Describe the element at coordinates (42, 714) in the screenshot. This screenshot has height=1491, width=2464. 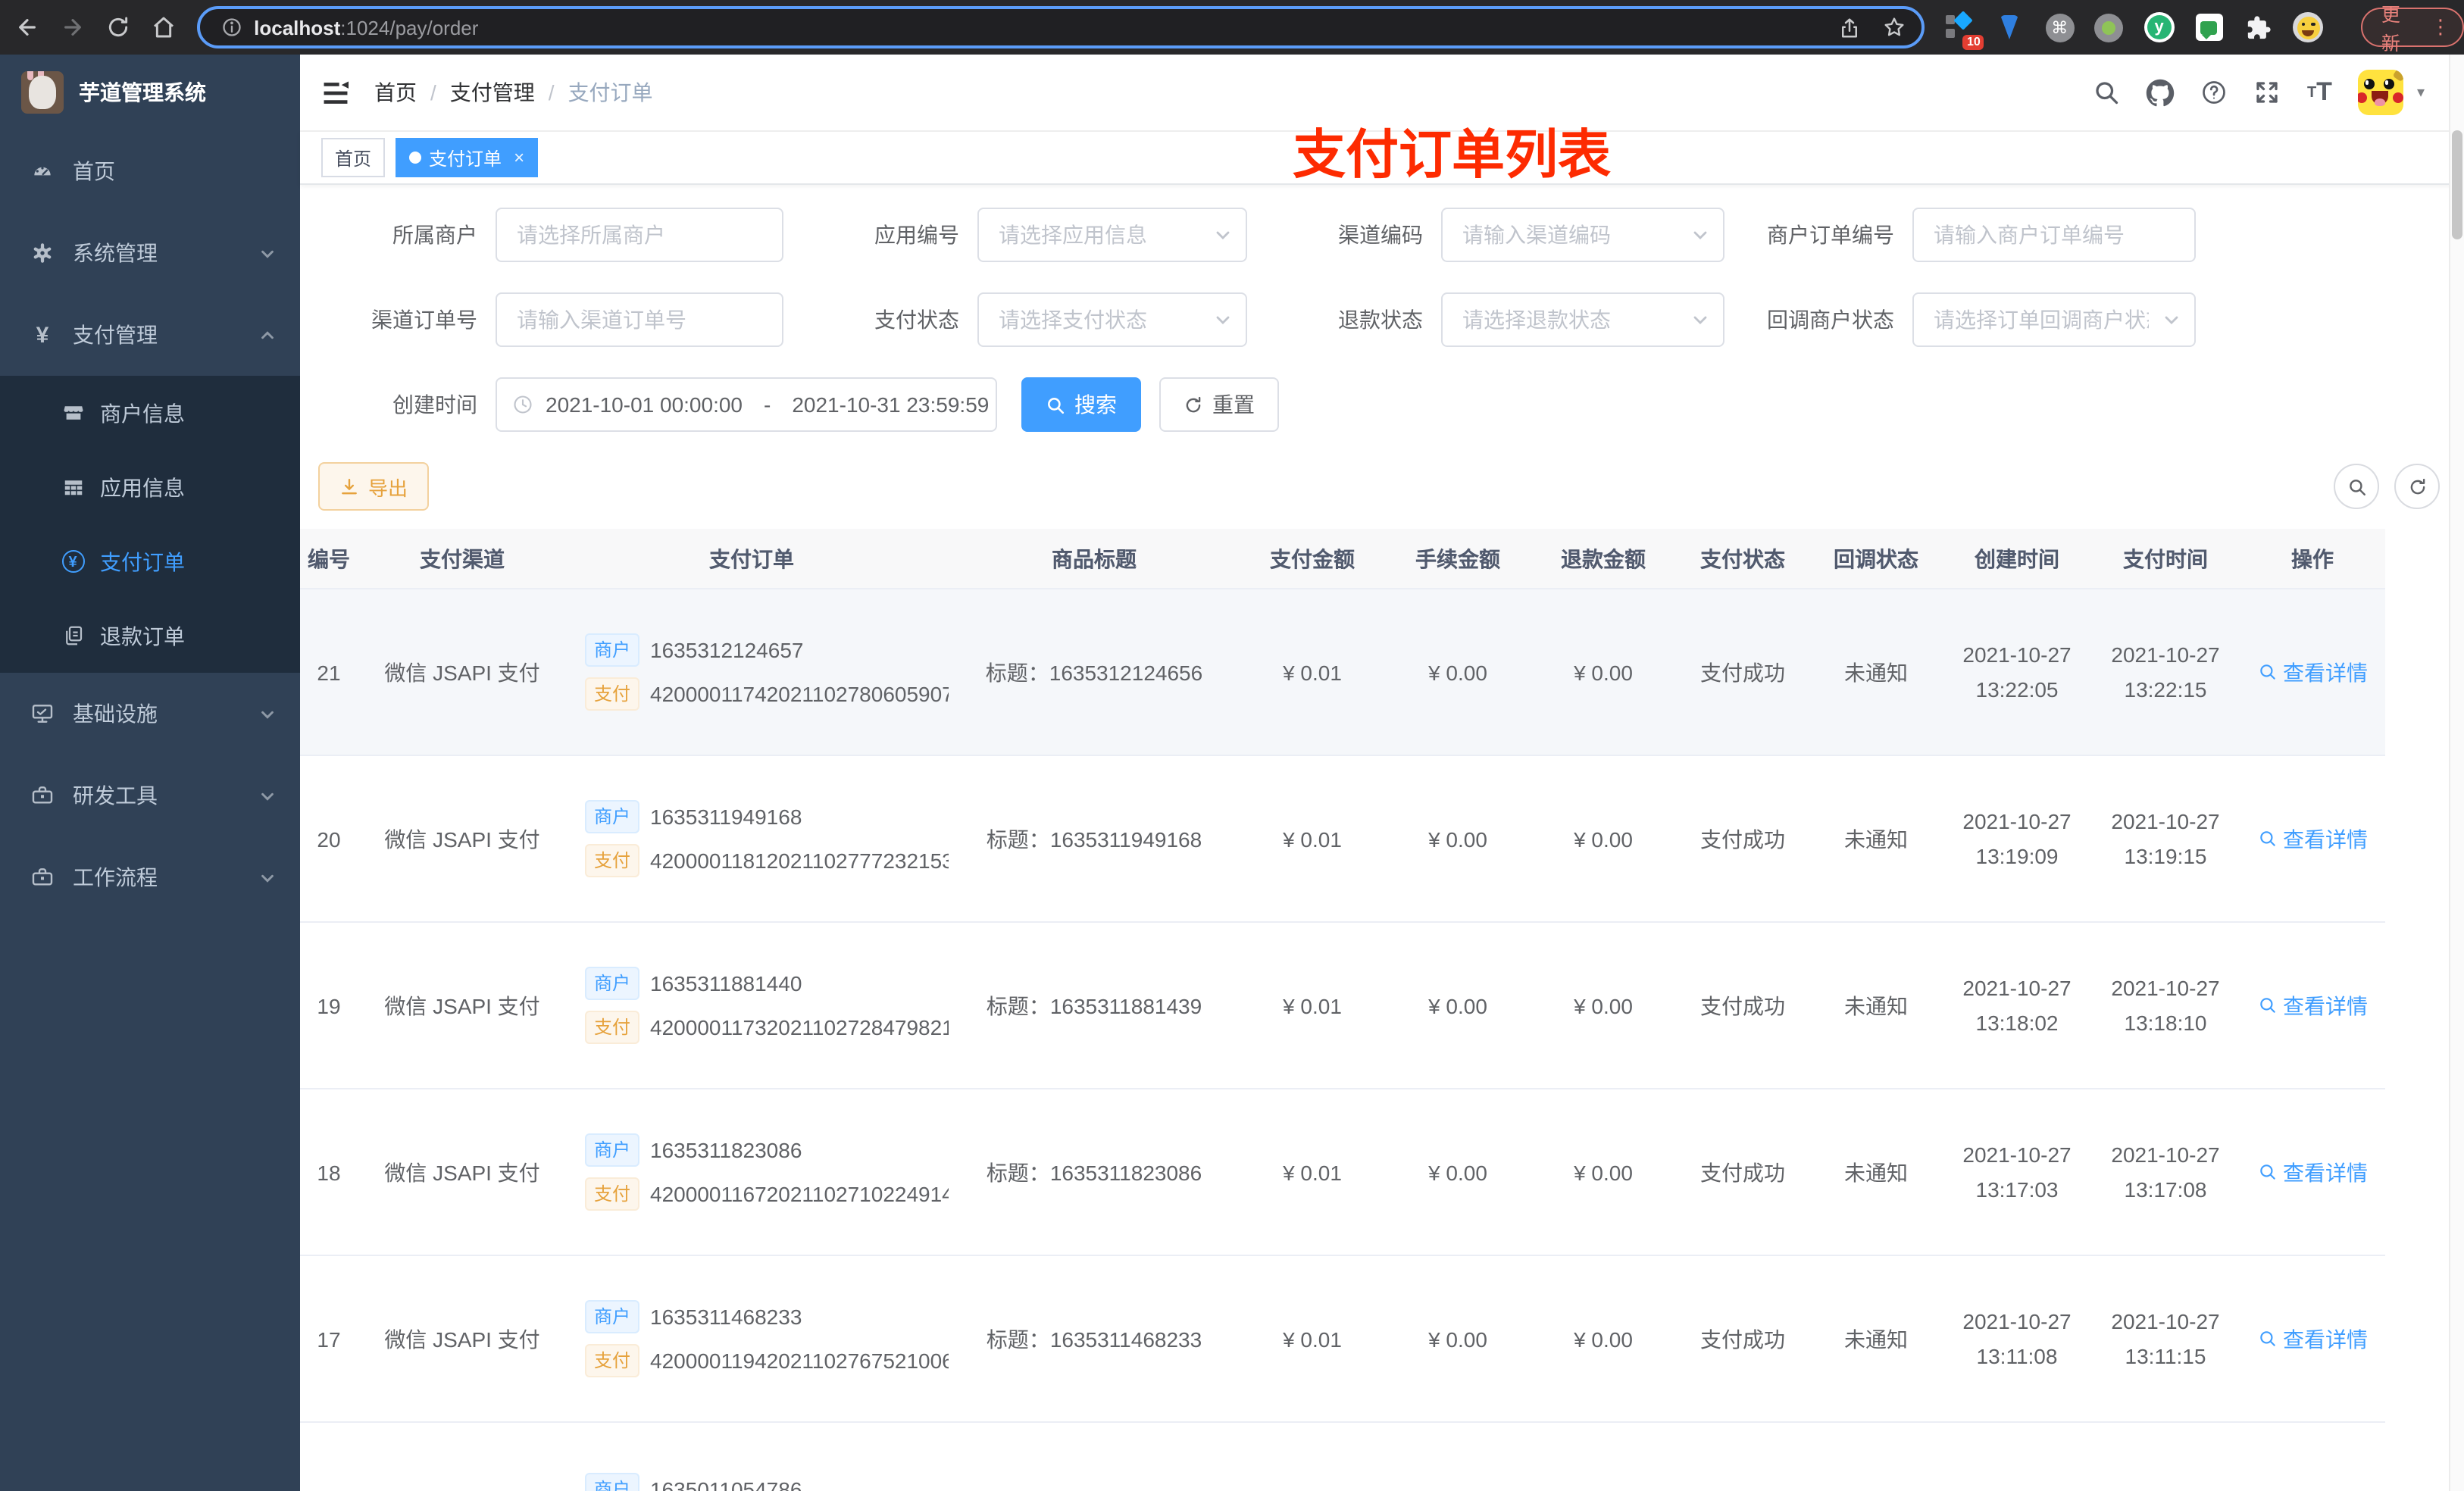
I see `monitor-icon` at that location.